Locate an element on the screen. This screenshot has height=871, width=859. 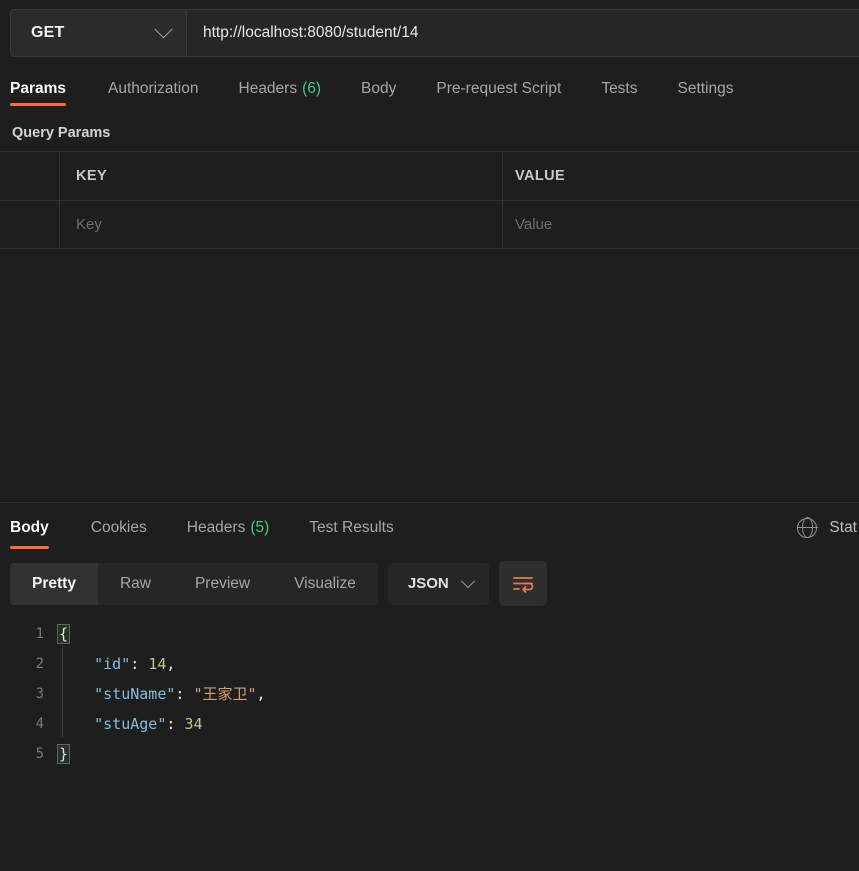
url-shell: GET http://localhost:8080/student/14 is located at coordinates (434, 33).